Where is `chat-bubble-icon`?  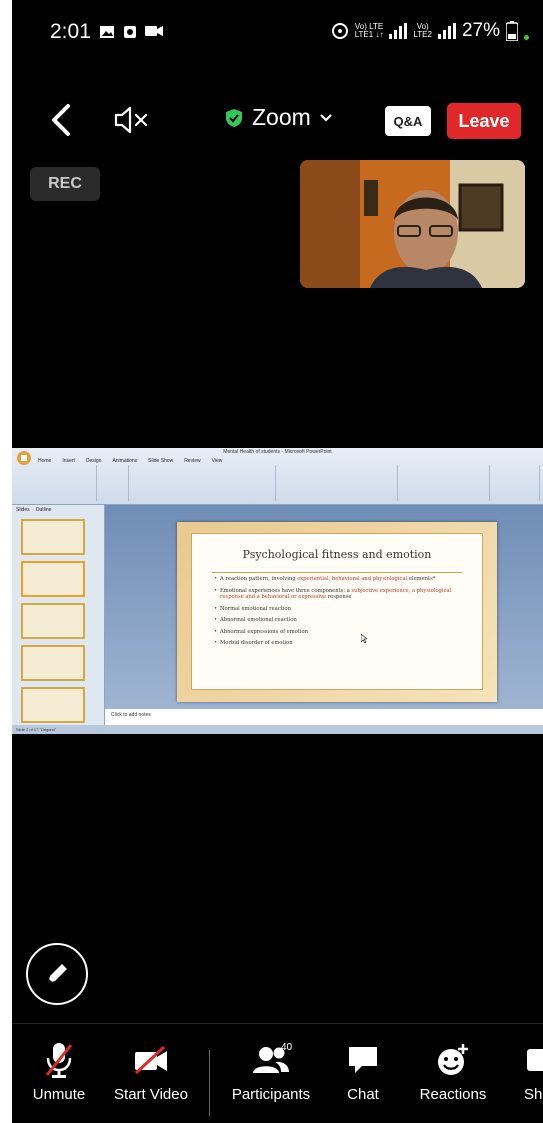 chat-bubble-icon is located at coordinates (363, 1060).